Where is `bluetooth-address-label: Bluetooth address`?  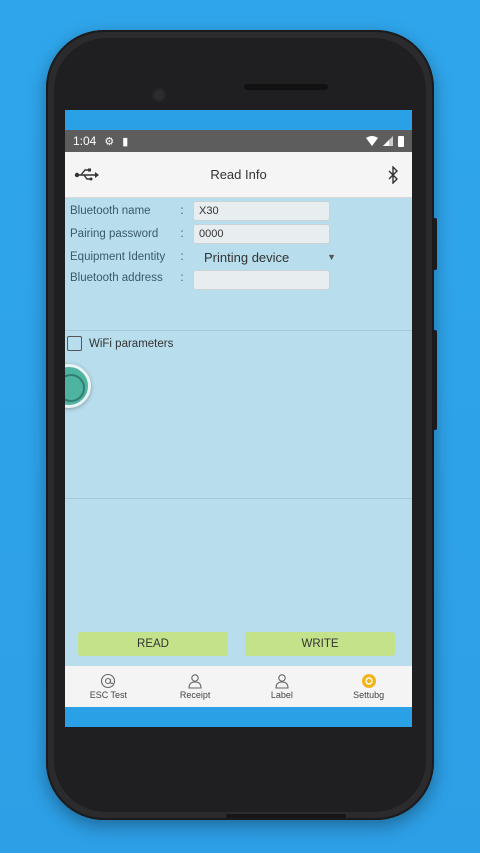 bluetooth-address-label: Bluetooth address is located at coordinates (116, 278).